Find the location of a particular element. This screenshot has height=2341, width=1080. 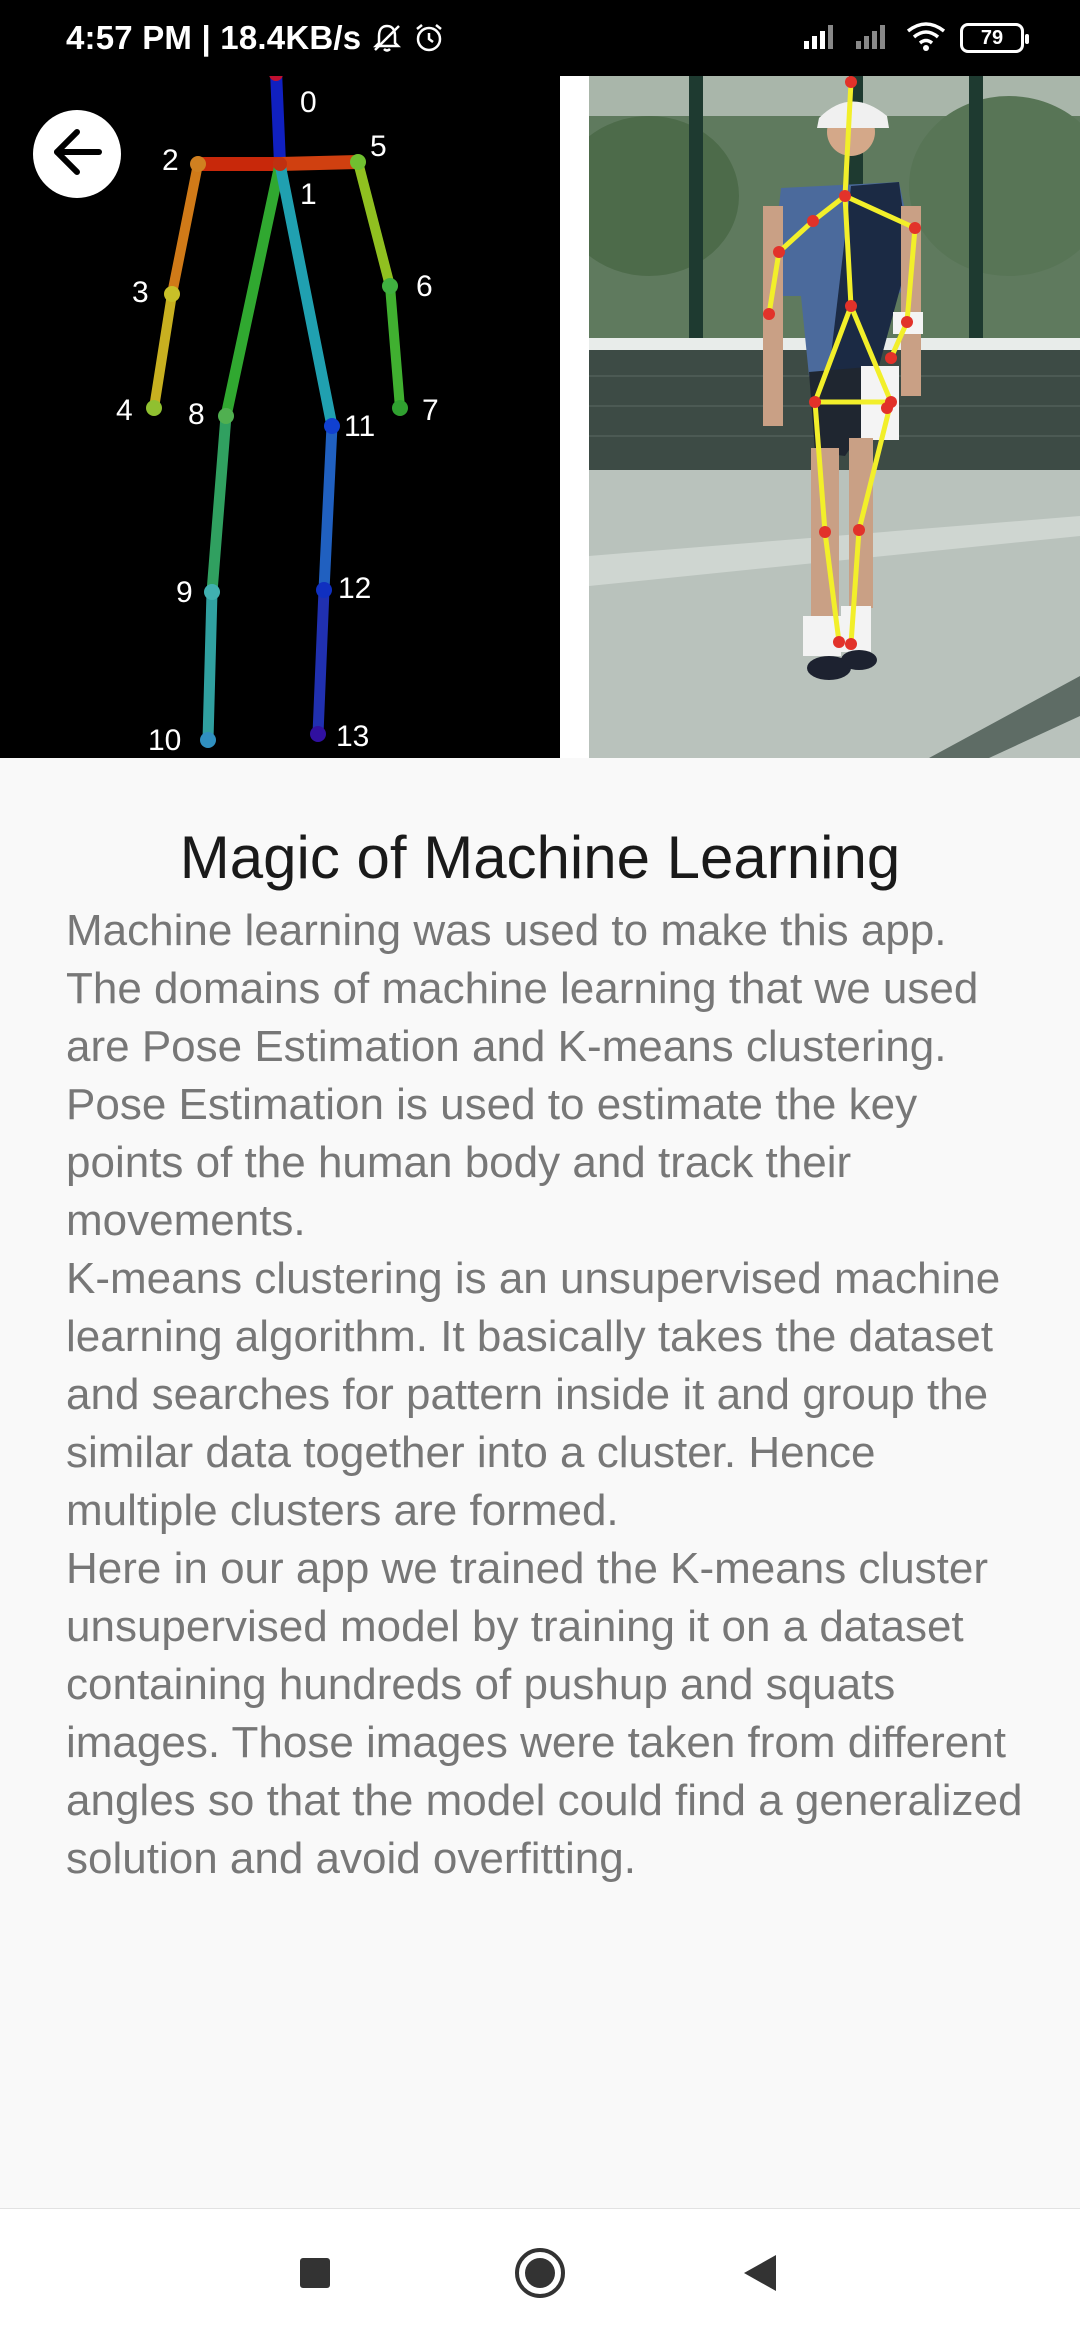

keypoint-label: 13 is located at coordinates (352, 736).